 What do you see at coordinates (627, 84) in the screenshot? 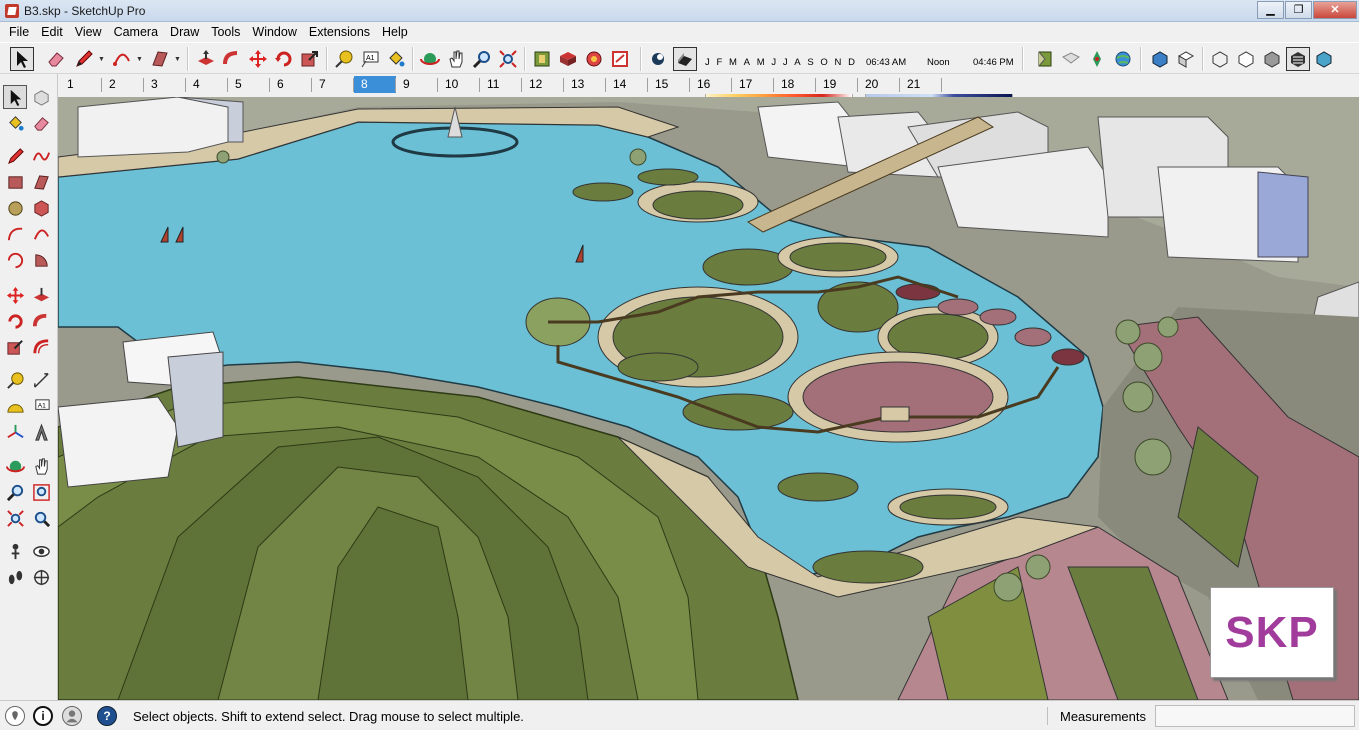
I see `scene-tab: 14` at bounding box center [627, 84].